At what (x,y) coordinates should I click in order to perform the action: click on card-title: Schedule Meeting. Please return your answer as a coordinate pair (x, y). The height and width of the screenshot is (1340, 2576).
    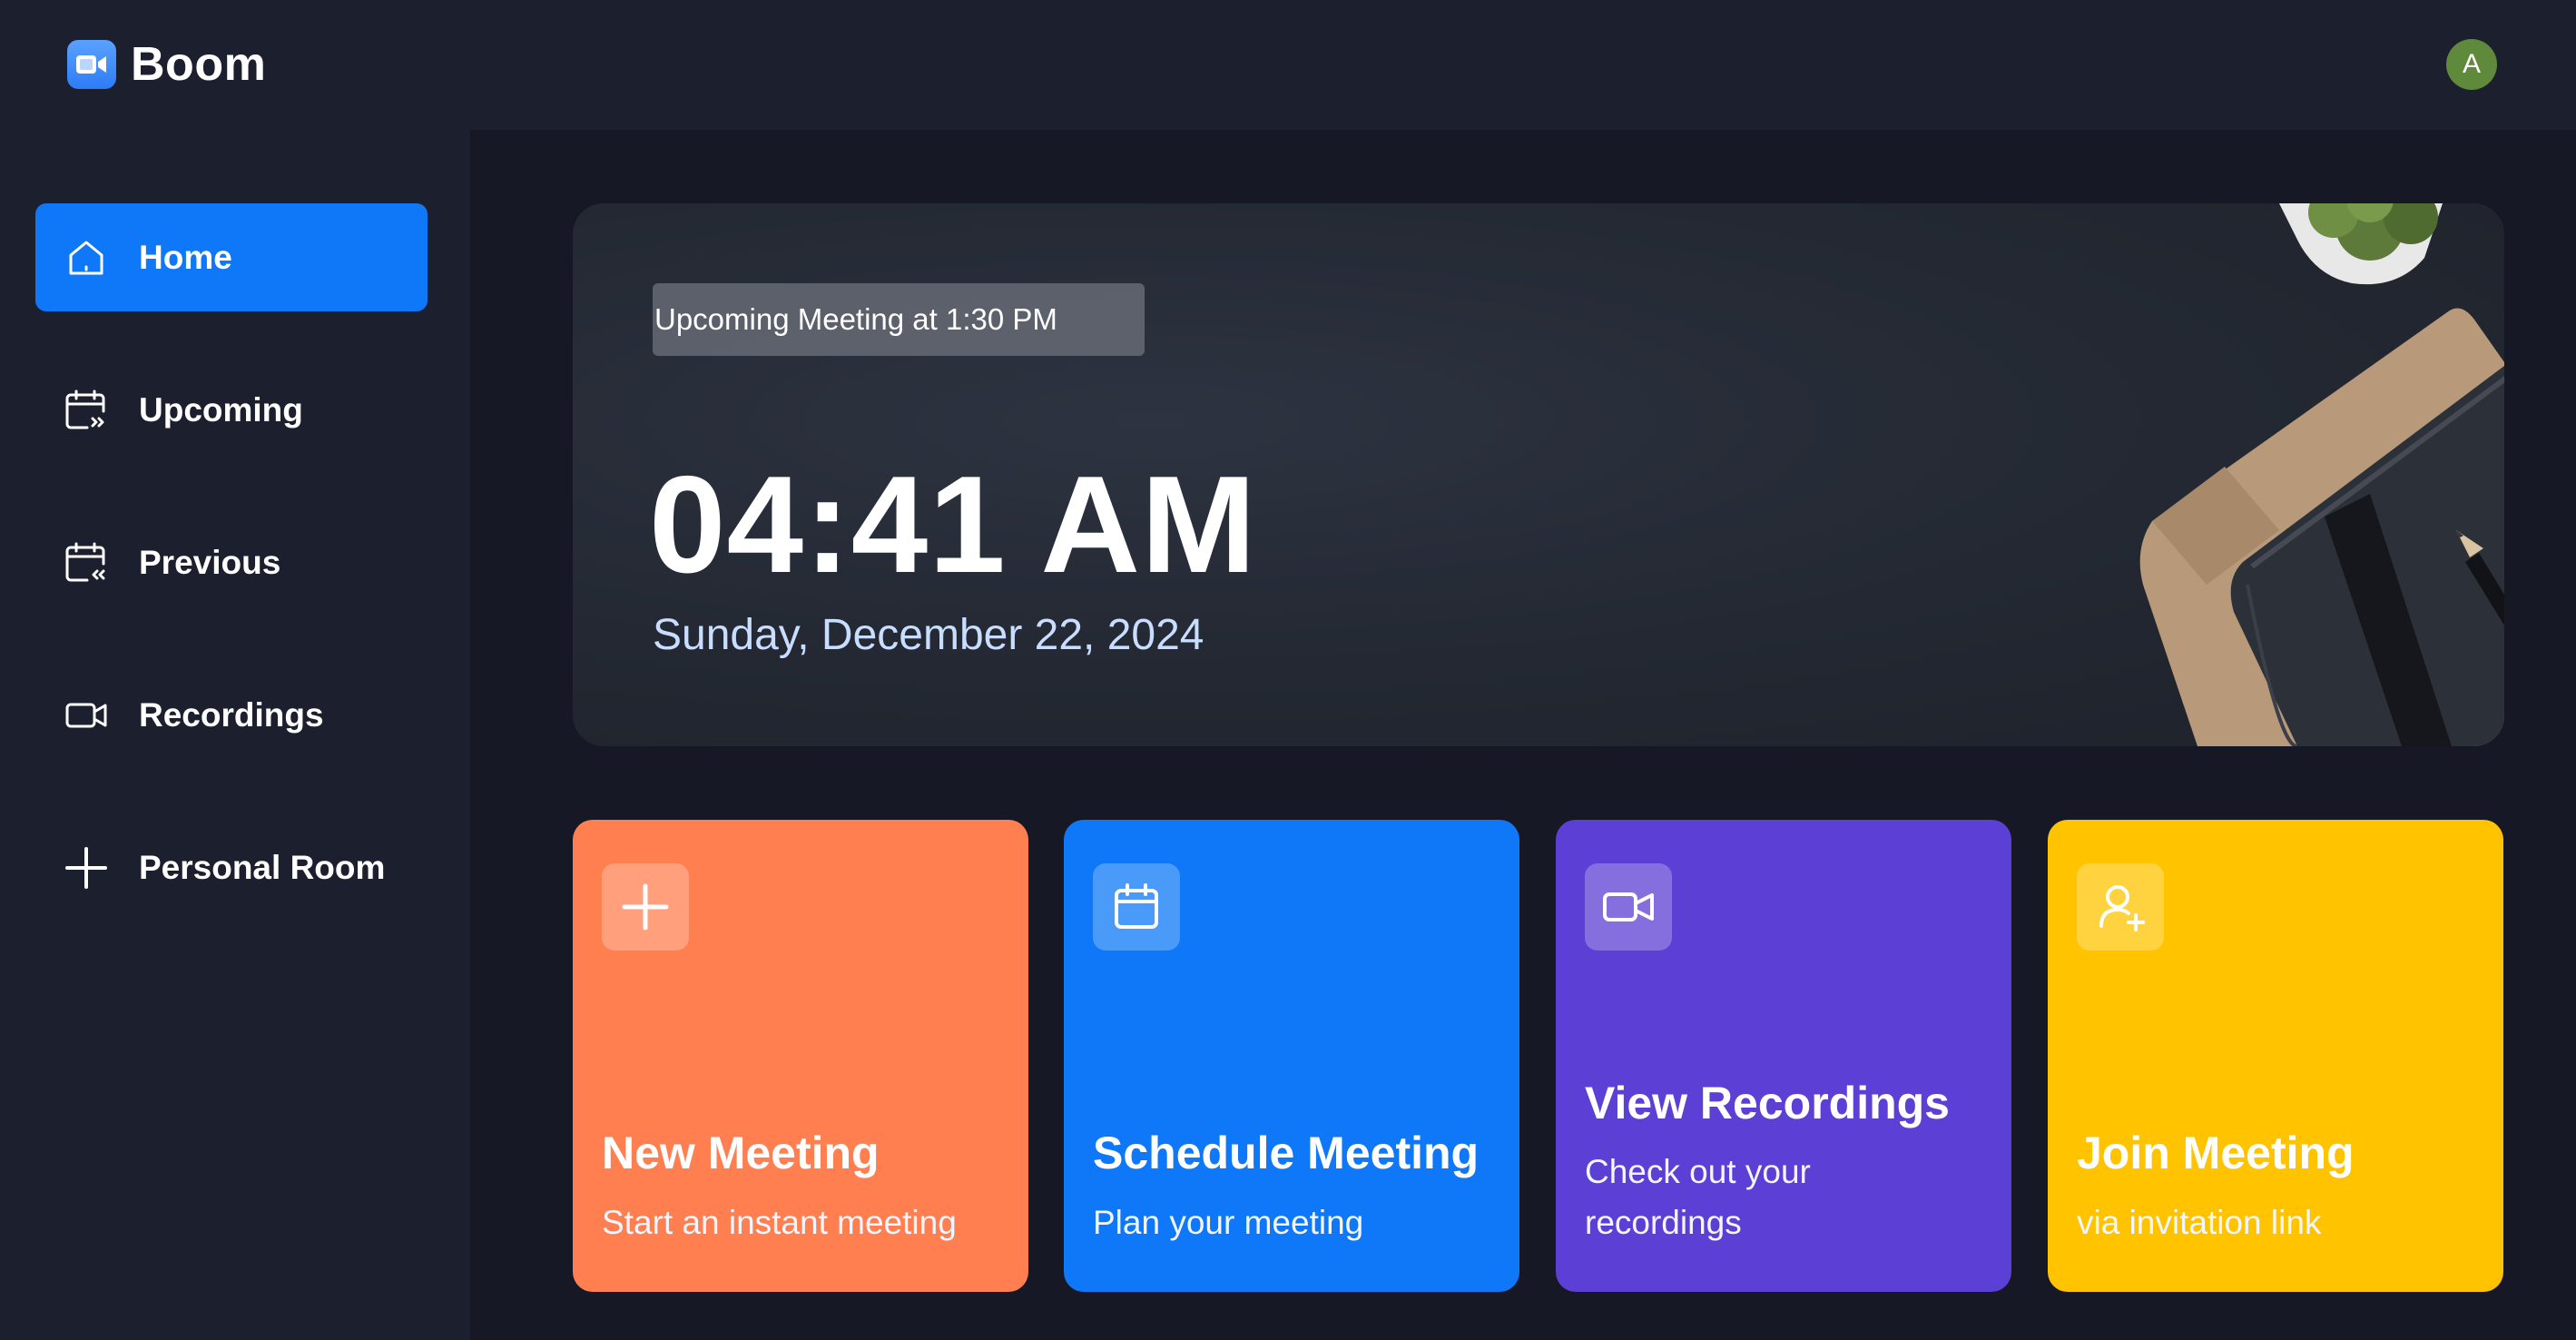
    Looking at the image, I should click on (1286, 1153).